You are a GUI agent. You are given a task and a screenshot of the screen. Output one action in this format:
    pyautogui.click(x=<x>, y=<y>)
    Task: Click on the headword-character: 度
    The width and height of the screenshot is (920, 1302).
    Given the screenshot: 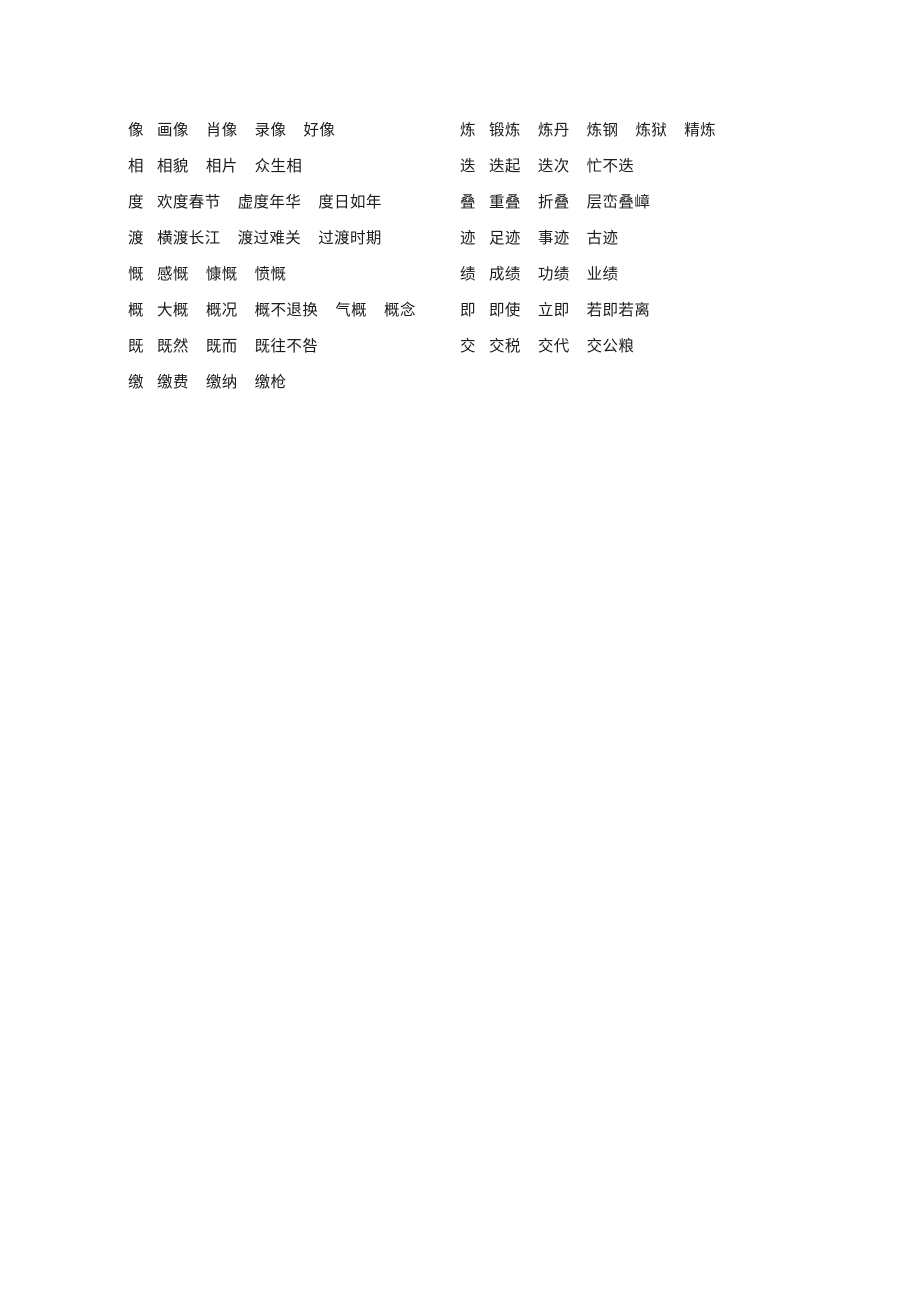 What is the action you would take?
    pyautogui.click(x=136, y=202)
    